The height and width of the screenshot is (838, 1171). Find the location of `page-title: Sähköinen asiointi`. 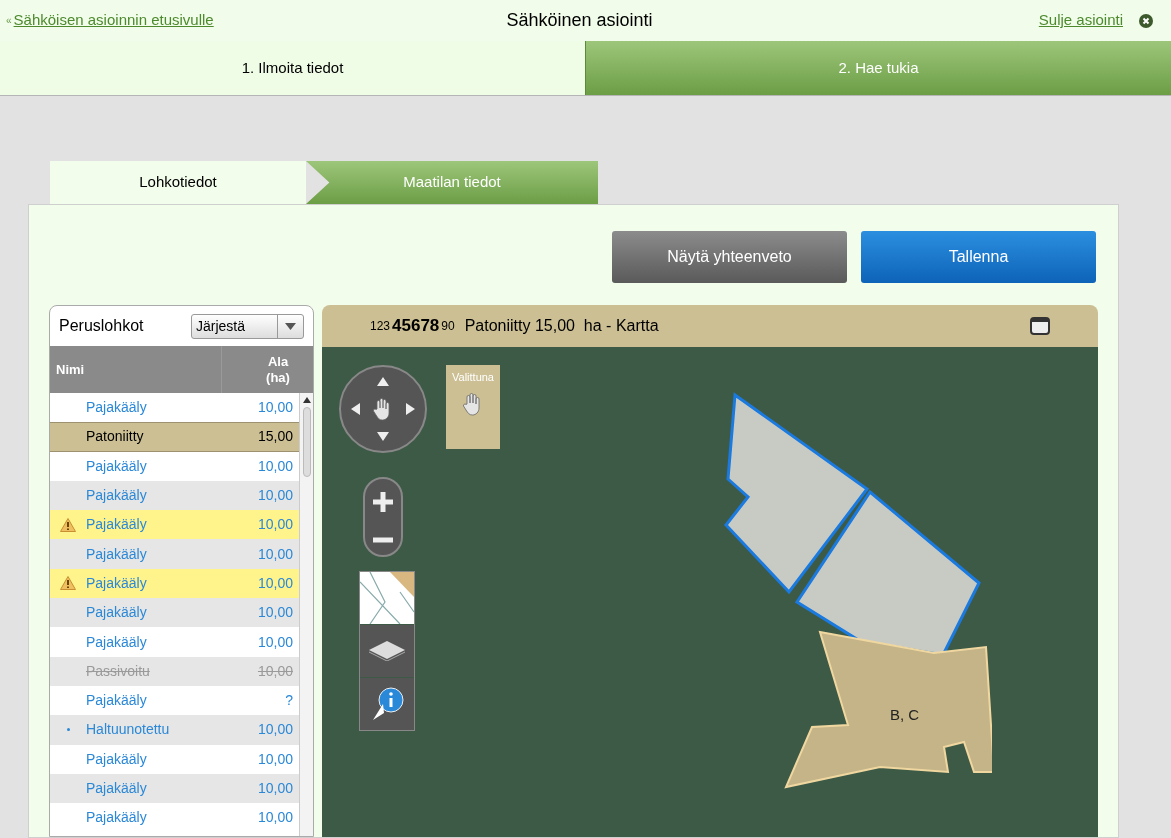

page-title: Sähköinen asiointi is located at coordinates (579, 20).